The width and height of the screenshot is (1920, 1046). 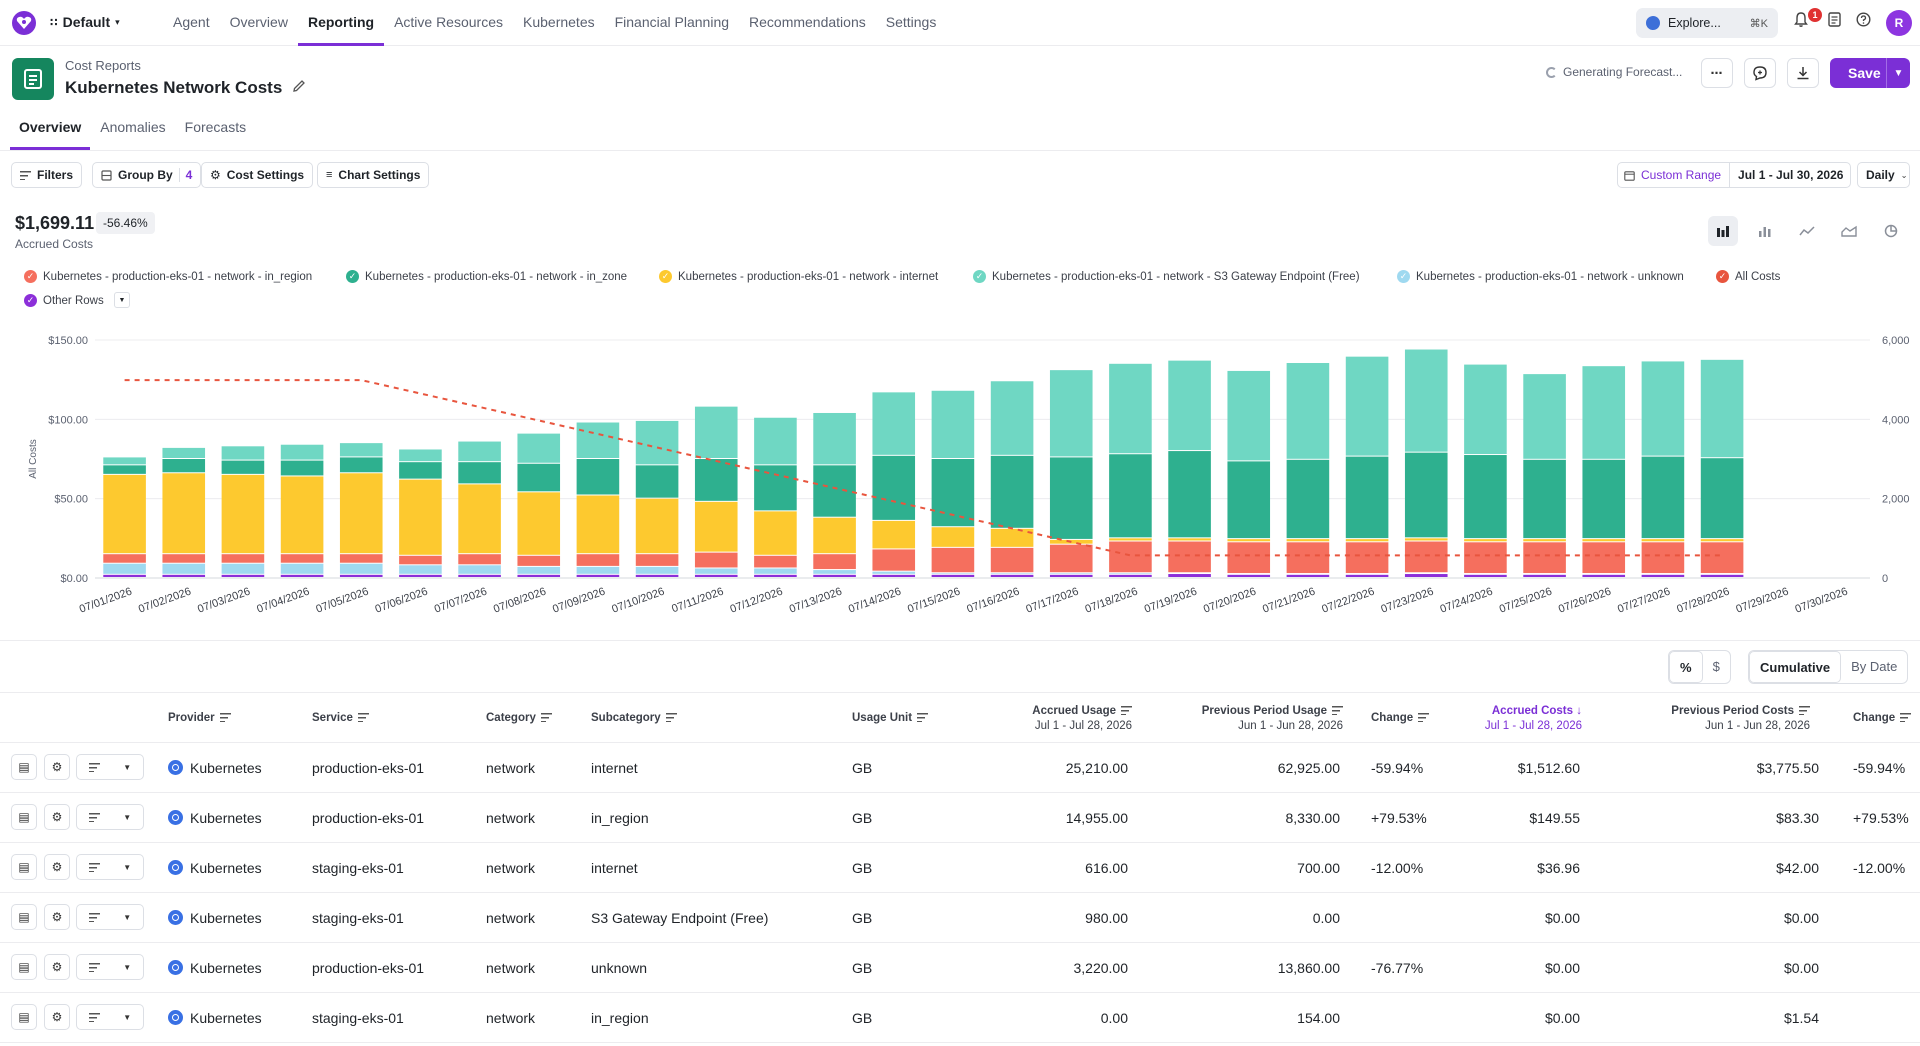 I want to click on cumulative-toggle: Cumulative, so click(x=1795, y=667).